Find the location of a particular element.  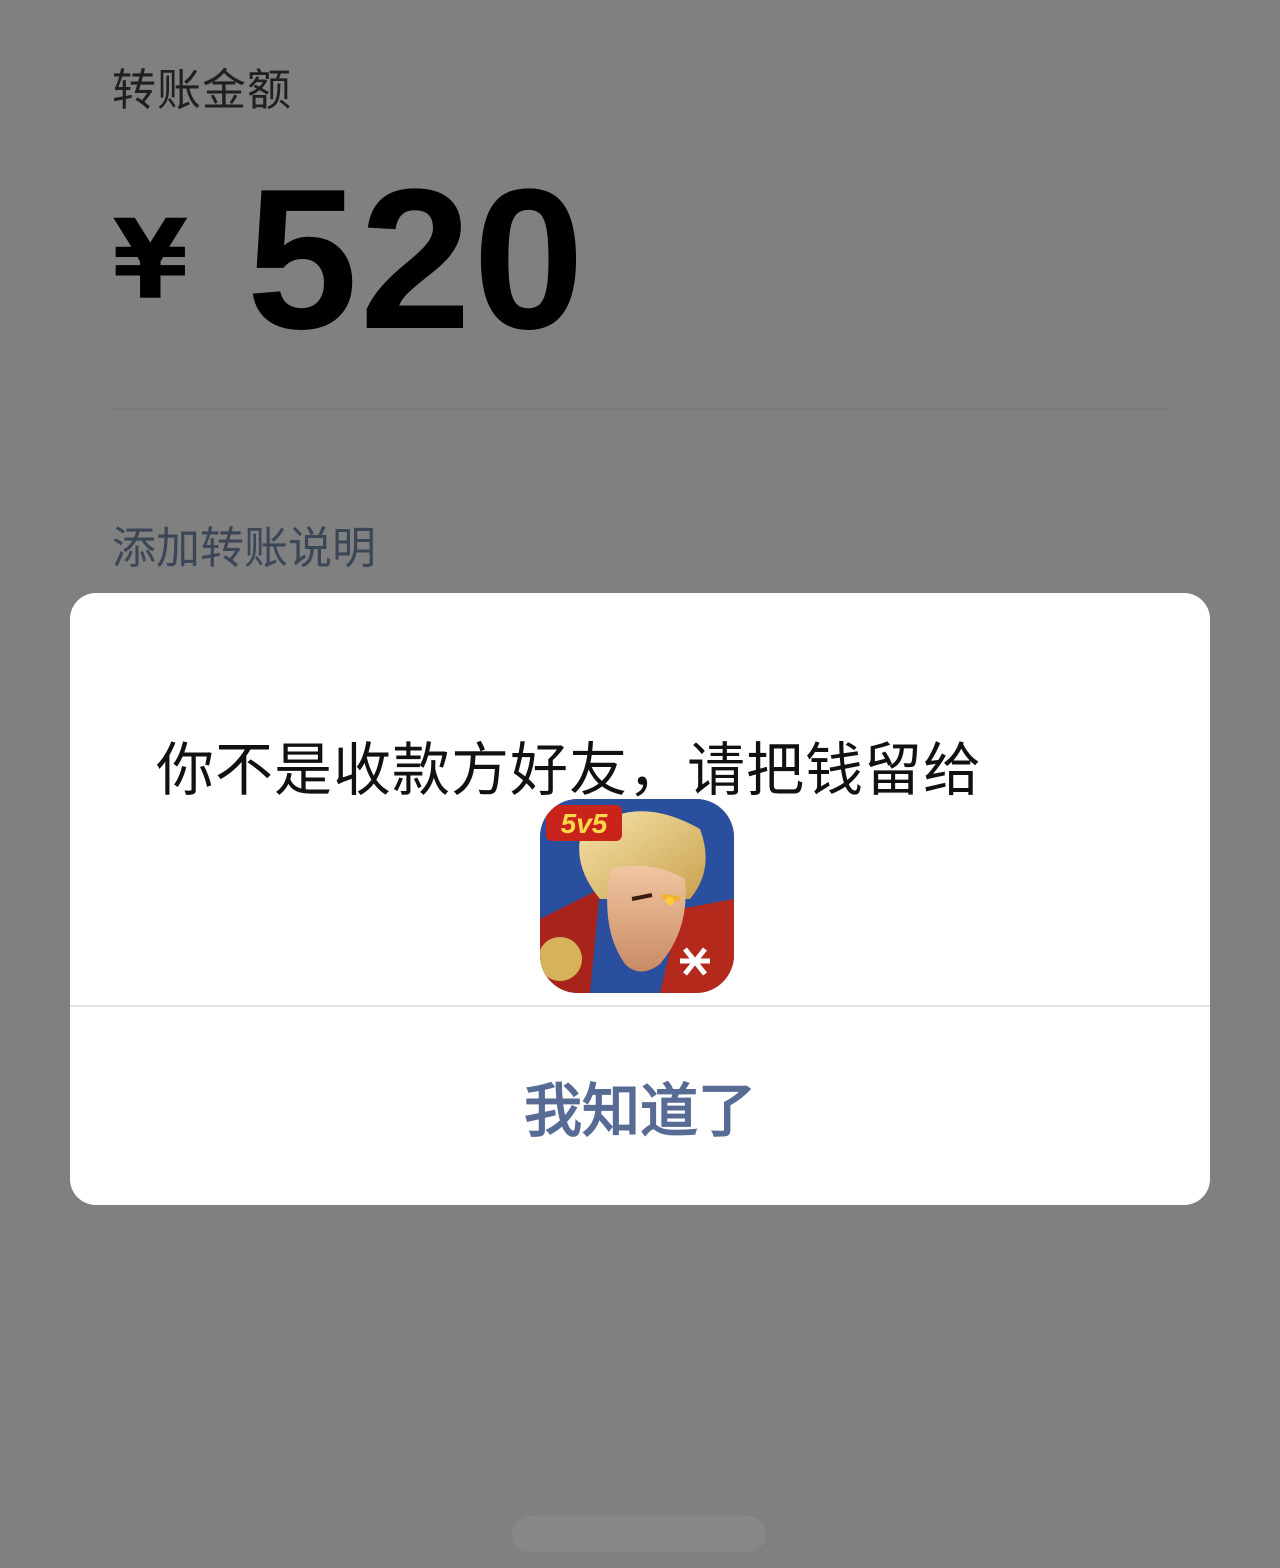

amount-value: 520 is located at coordinates (416, 259).